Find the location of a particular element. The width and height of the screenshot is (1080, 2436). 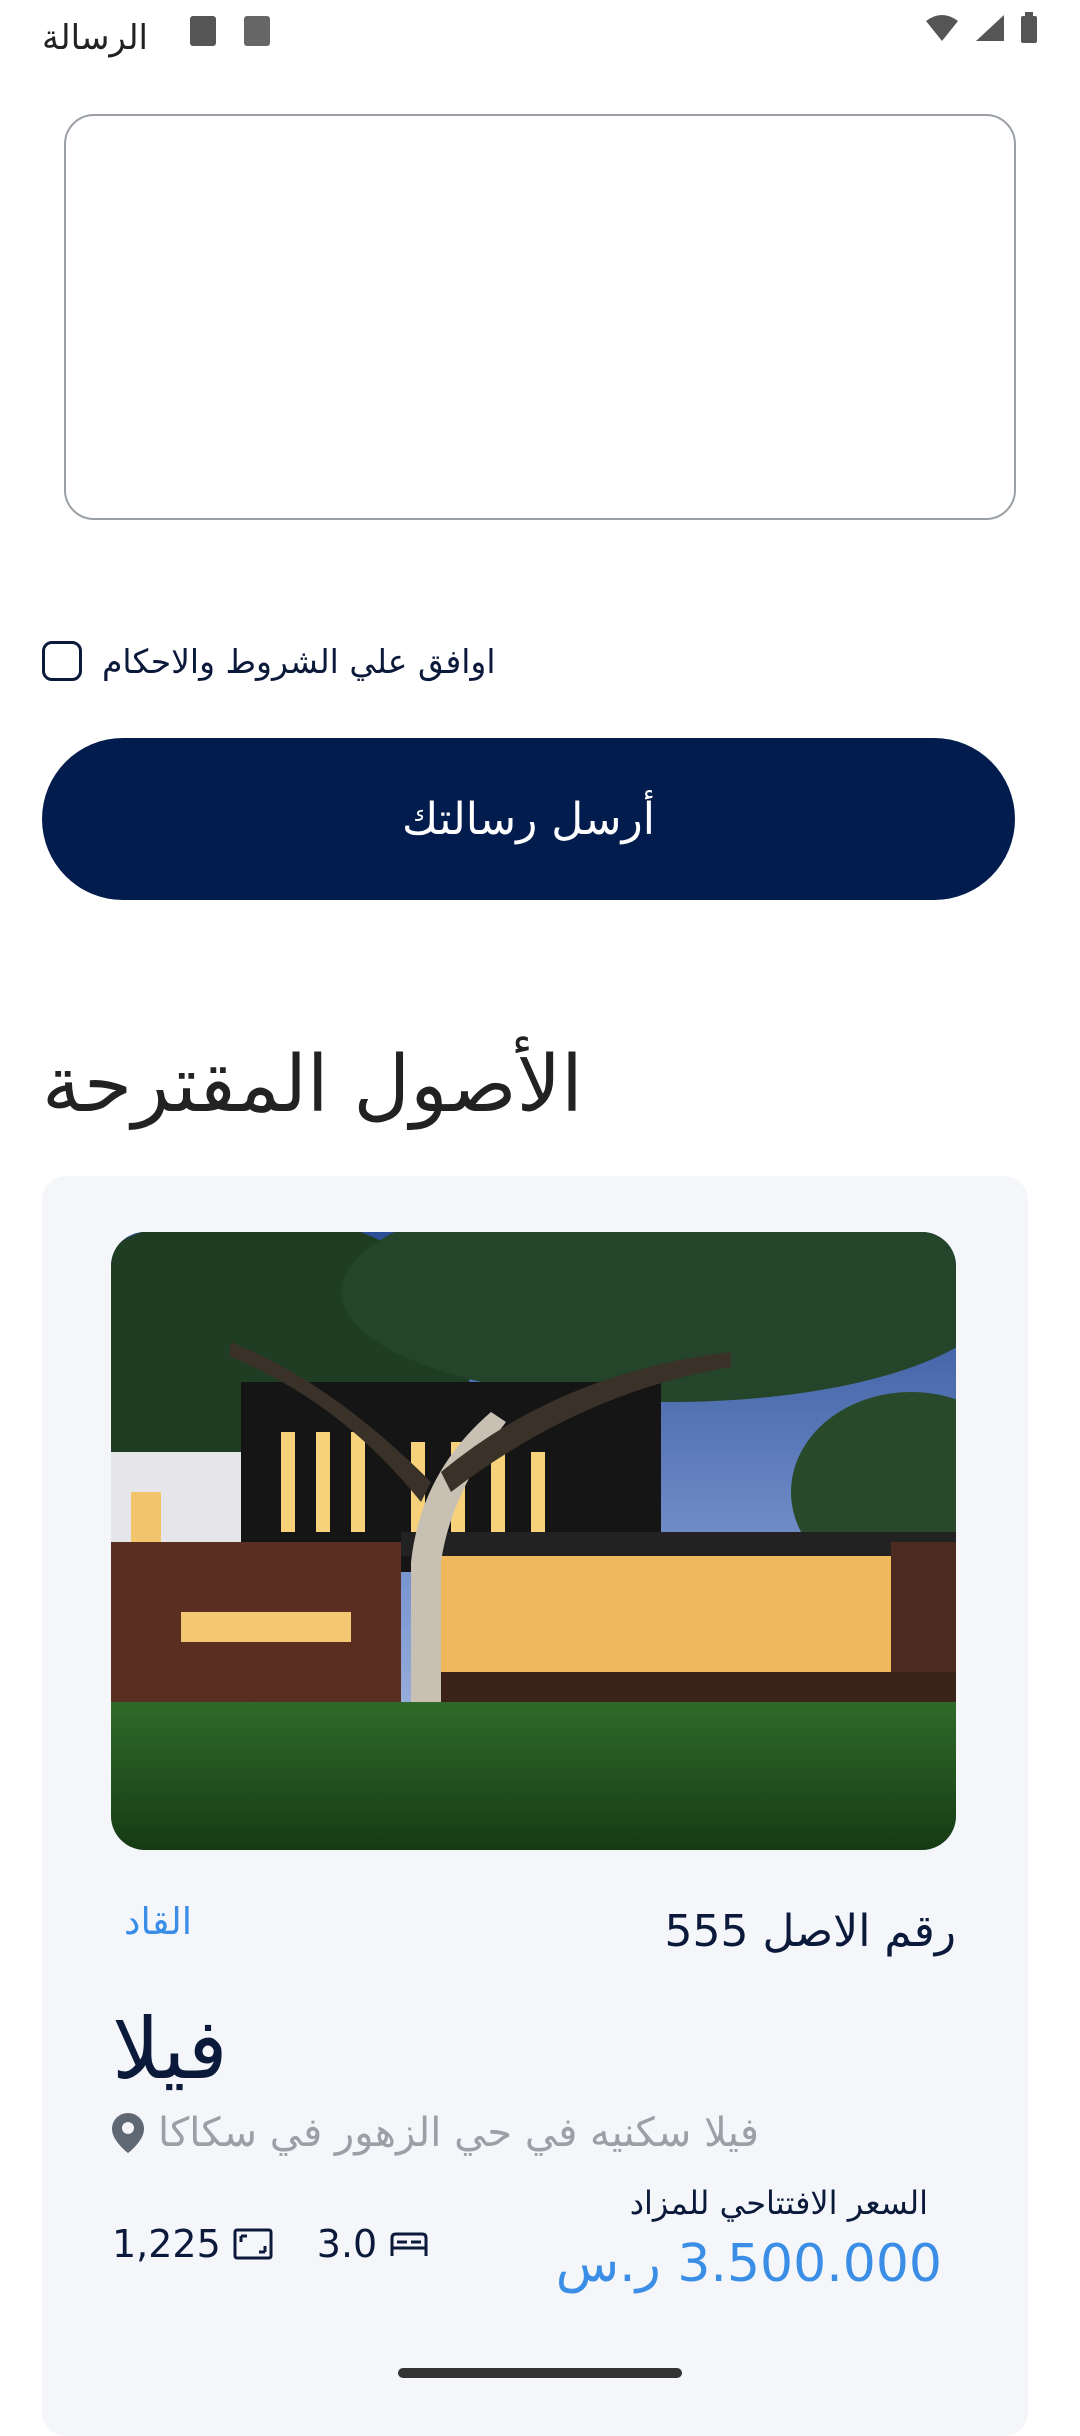

bed-icon is located at coordinates (409, 2244).